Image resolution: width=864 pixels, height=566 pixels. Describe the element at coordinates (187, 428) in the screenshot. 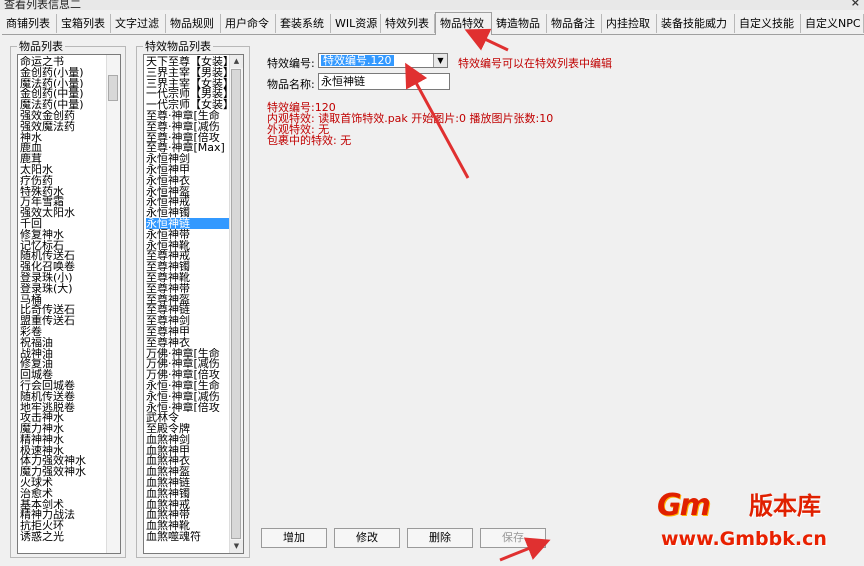

I see `list-item: 至殿令牌` at that location.